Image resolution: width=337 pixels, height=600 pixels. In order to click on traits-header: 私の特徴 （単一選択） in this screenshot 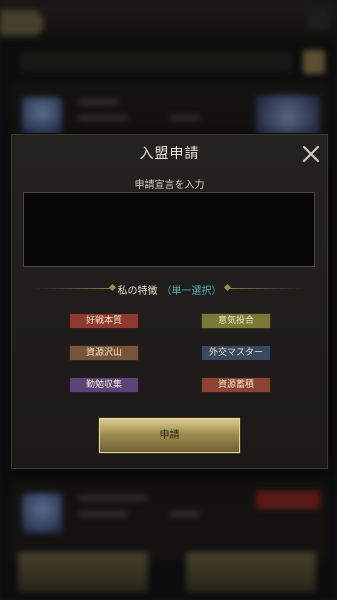, I will do `click(169, 289)`.